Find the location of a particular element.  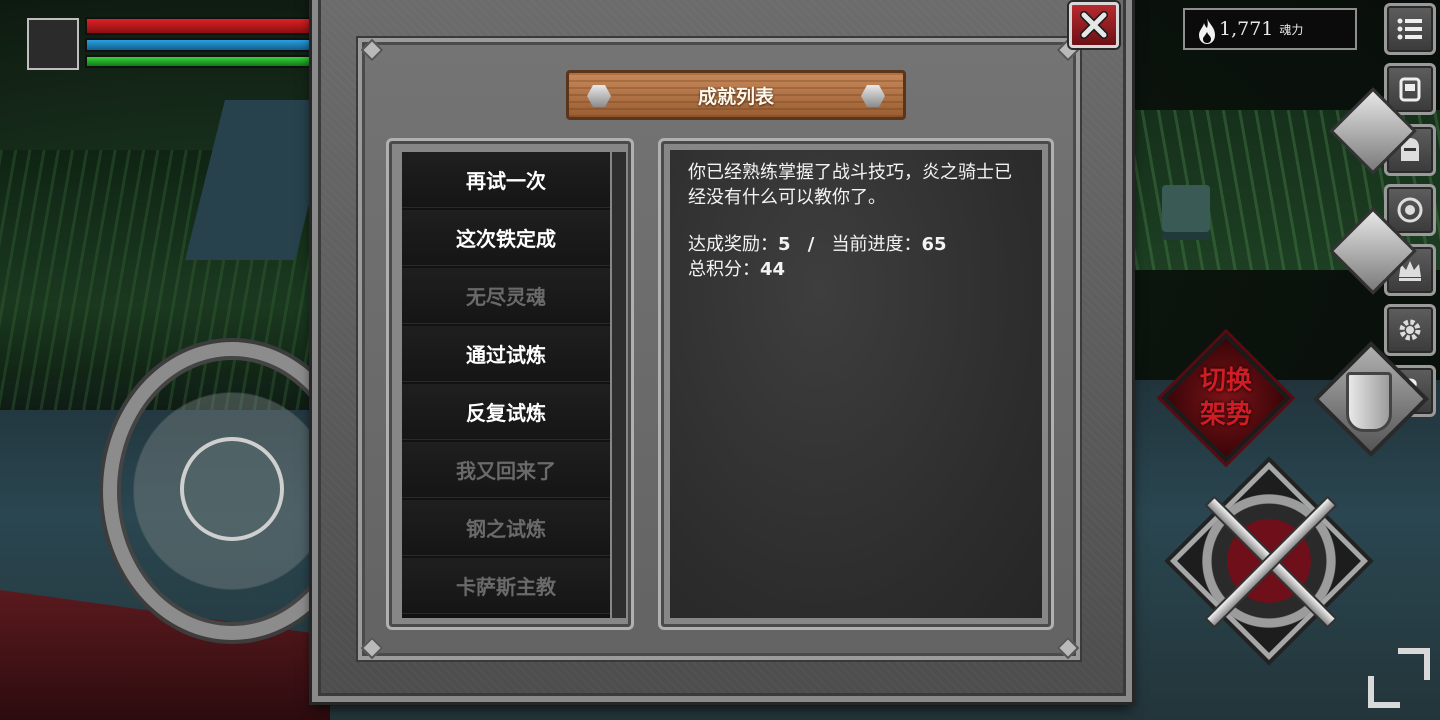

shield-icon is located at coordinates (1369, 402).